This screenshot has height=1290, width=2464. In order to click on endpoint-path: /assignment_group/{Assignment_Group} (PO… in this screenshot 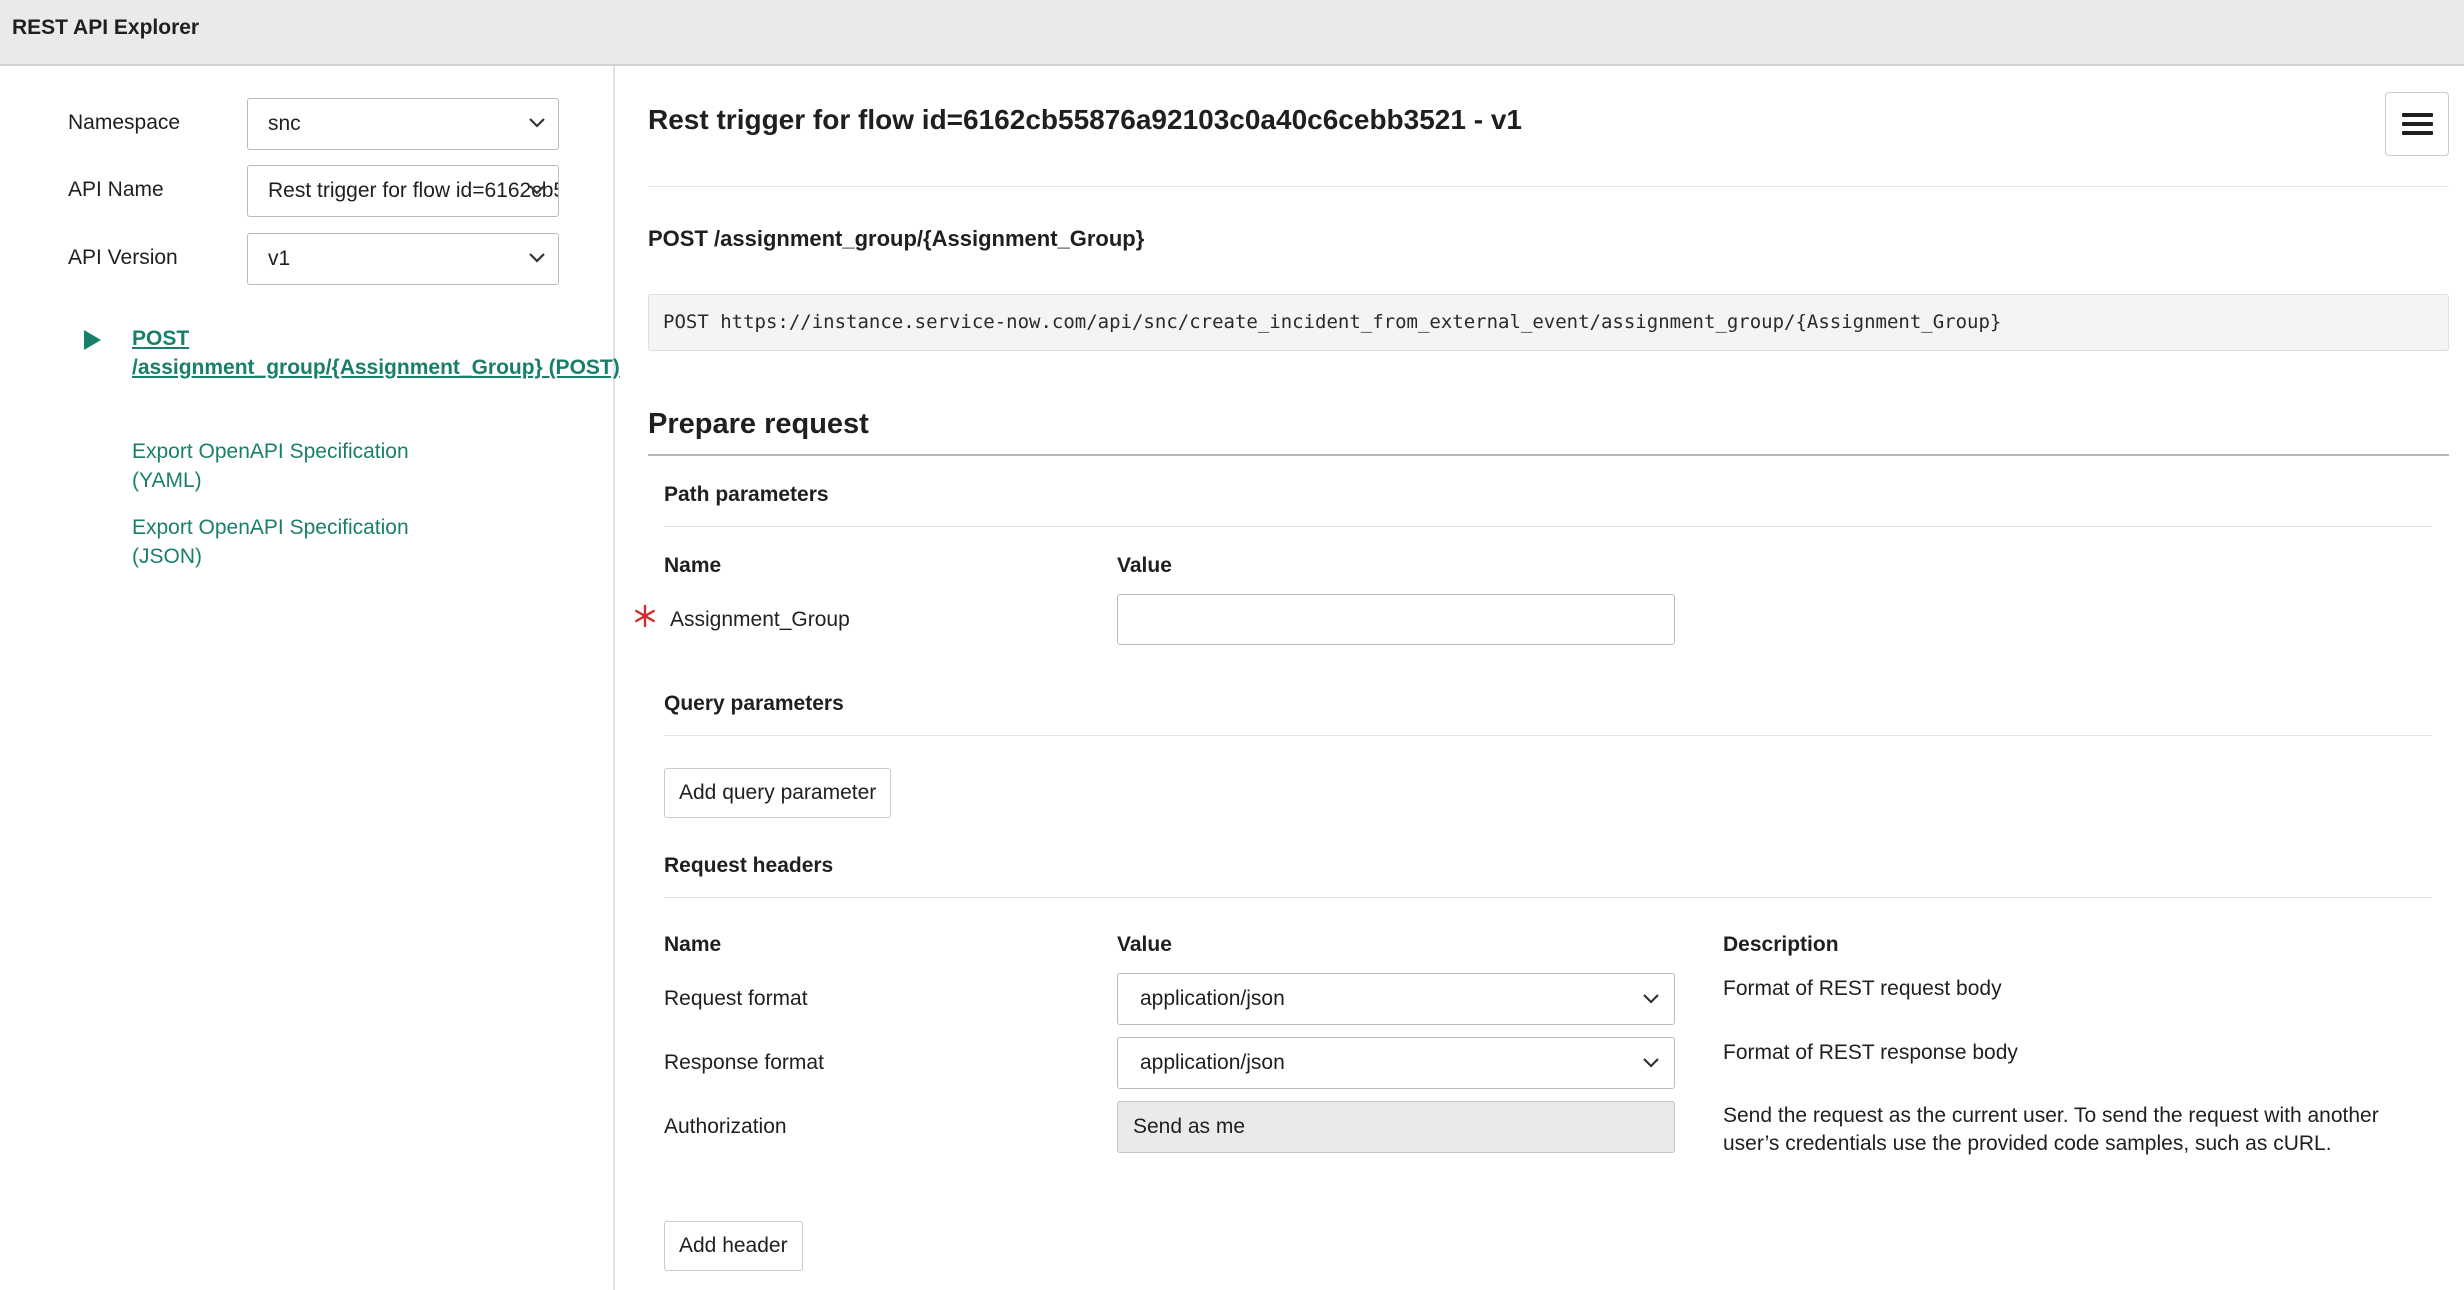, I will do `click(376, 367)`.